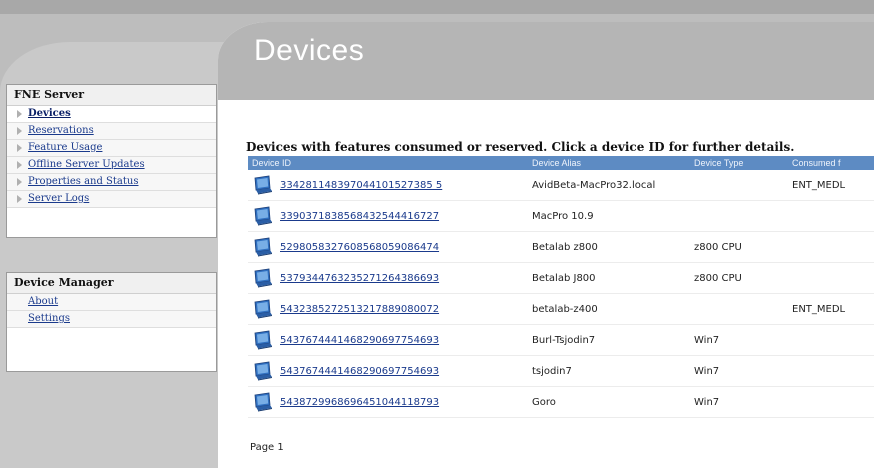 This screenshot has height=468, width=874. What do you see at coordinates (609, 309) in the screenshot?
I see `device-alias-cell: betalab-z400` at bounding box center [609, 309].